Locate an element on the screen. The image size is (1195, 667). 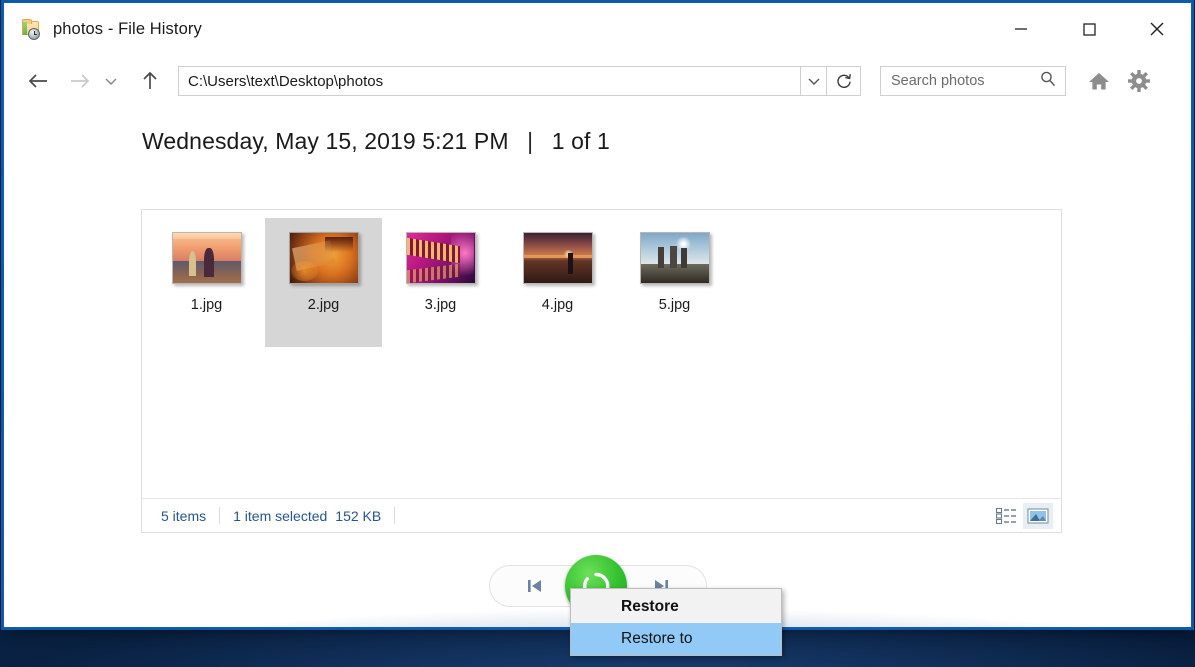
chevron-down-icon is located at coordinates (111, 81).